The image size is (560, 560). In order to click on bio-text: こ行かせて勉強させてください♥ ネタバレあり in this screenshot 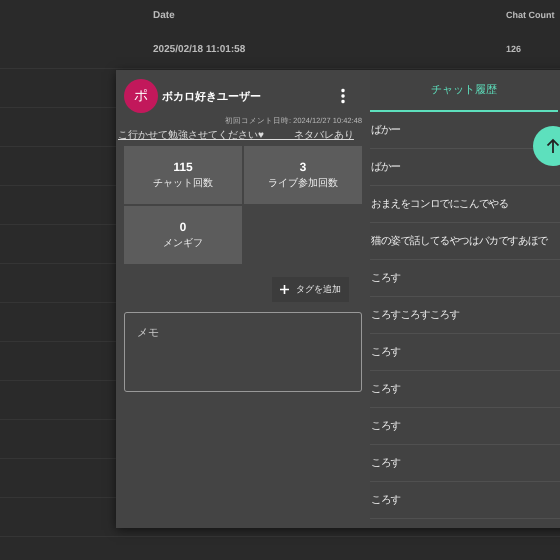, I will do `click(236, 135)`.